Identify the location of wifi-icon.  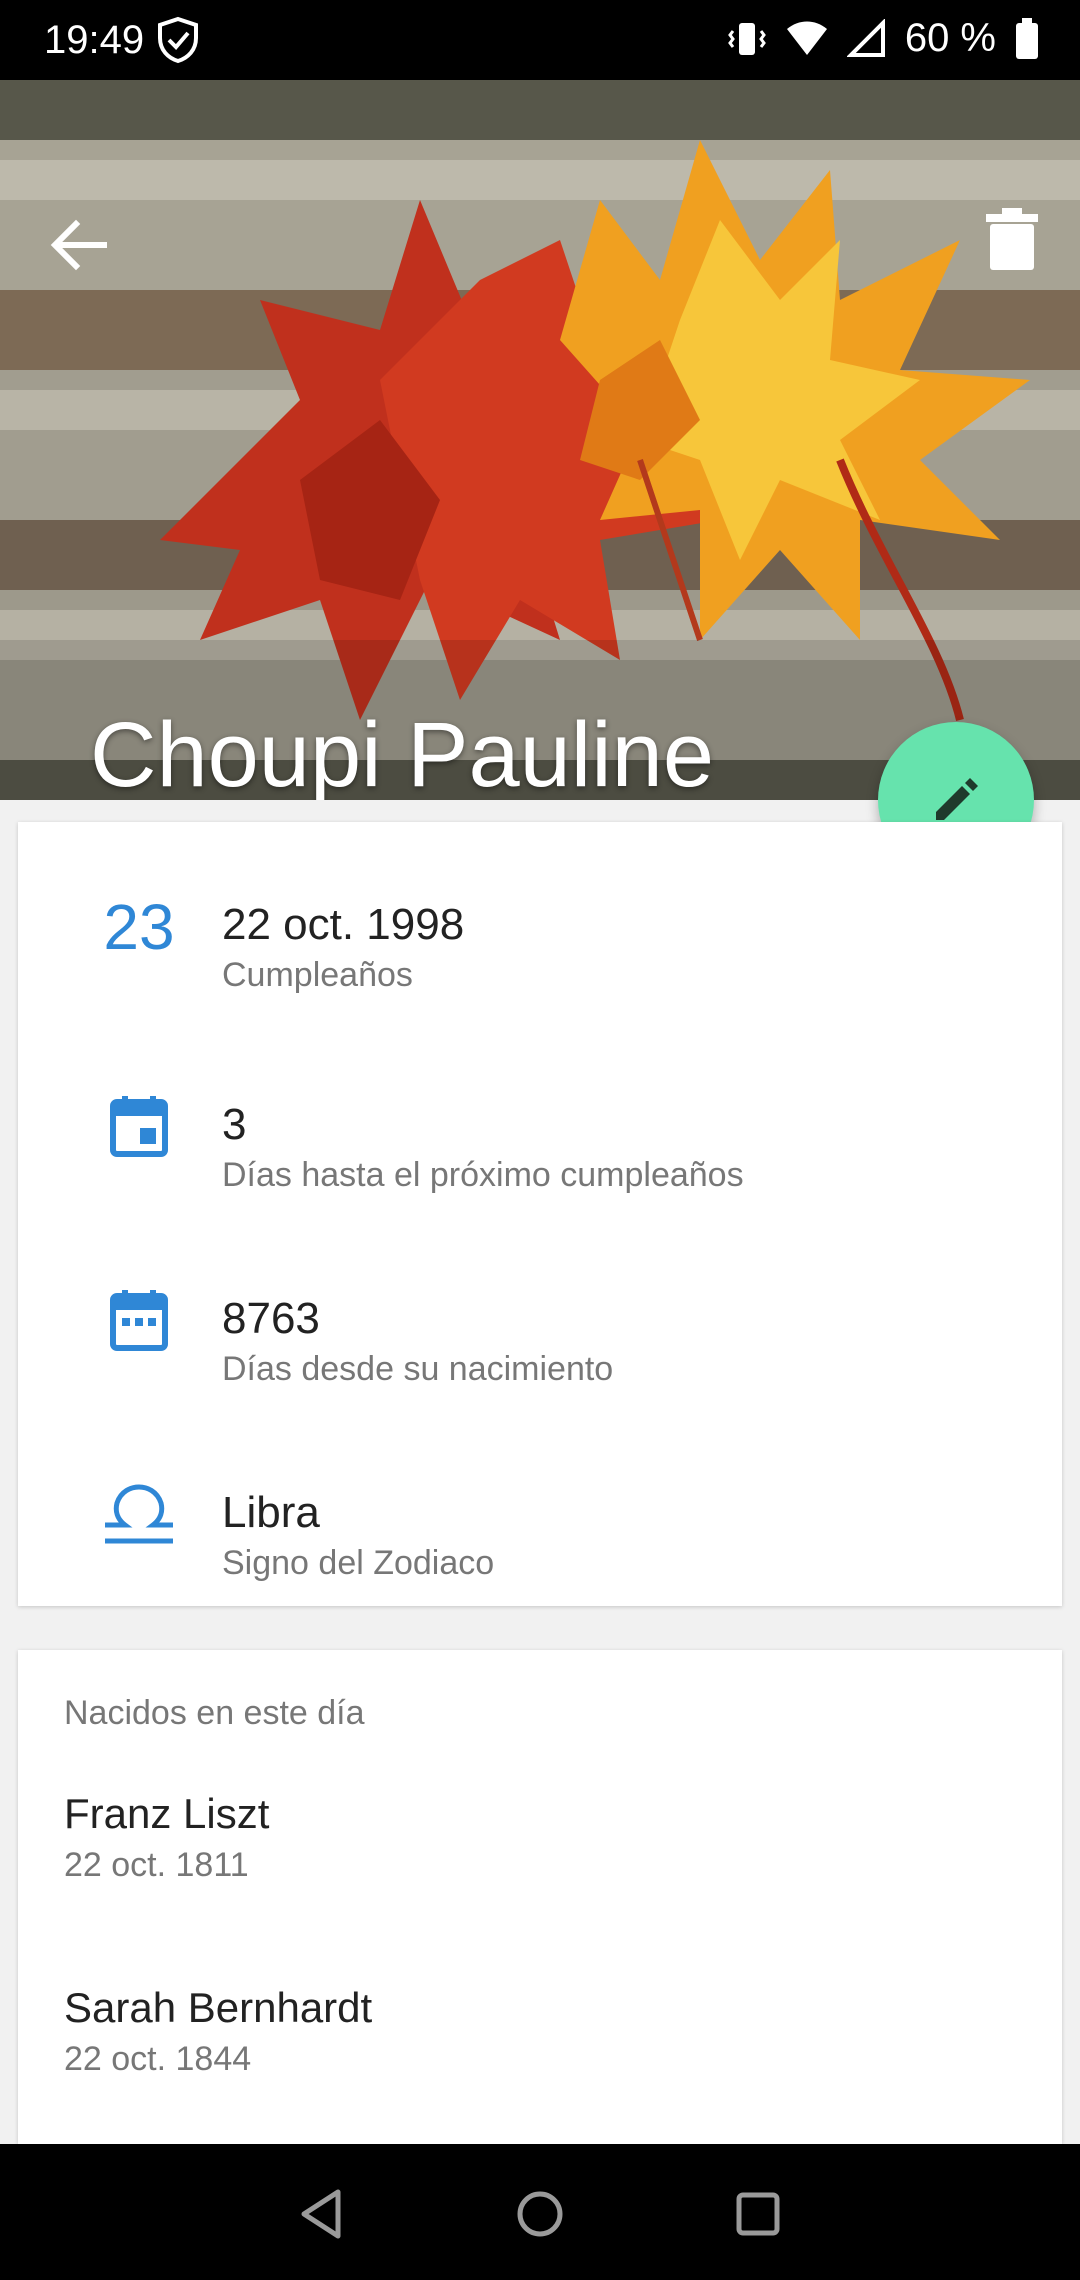
(806, 38).